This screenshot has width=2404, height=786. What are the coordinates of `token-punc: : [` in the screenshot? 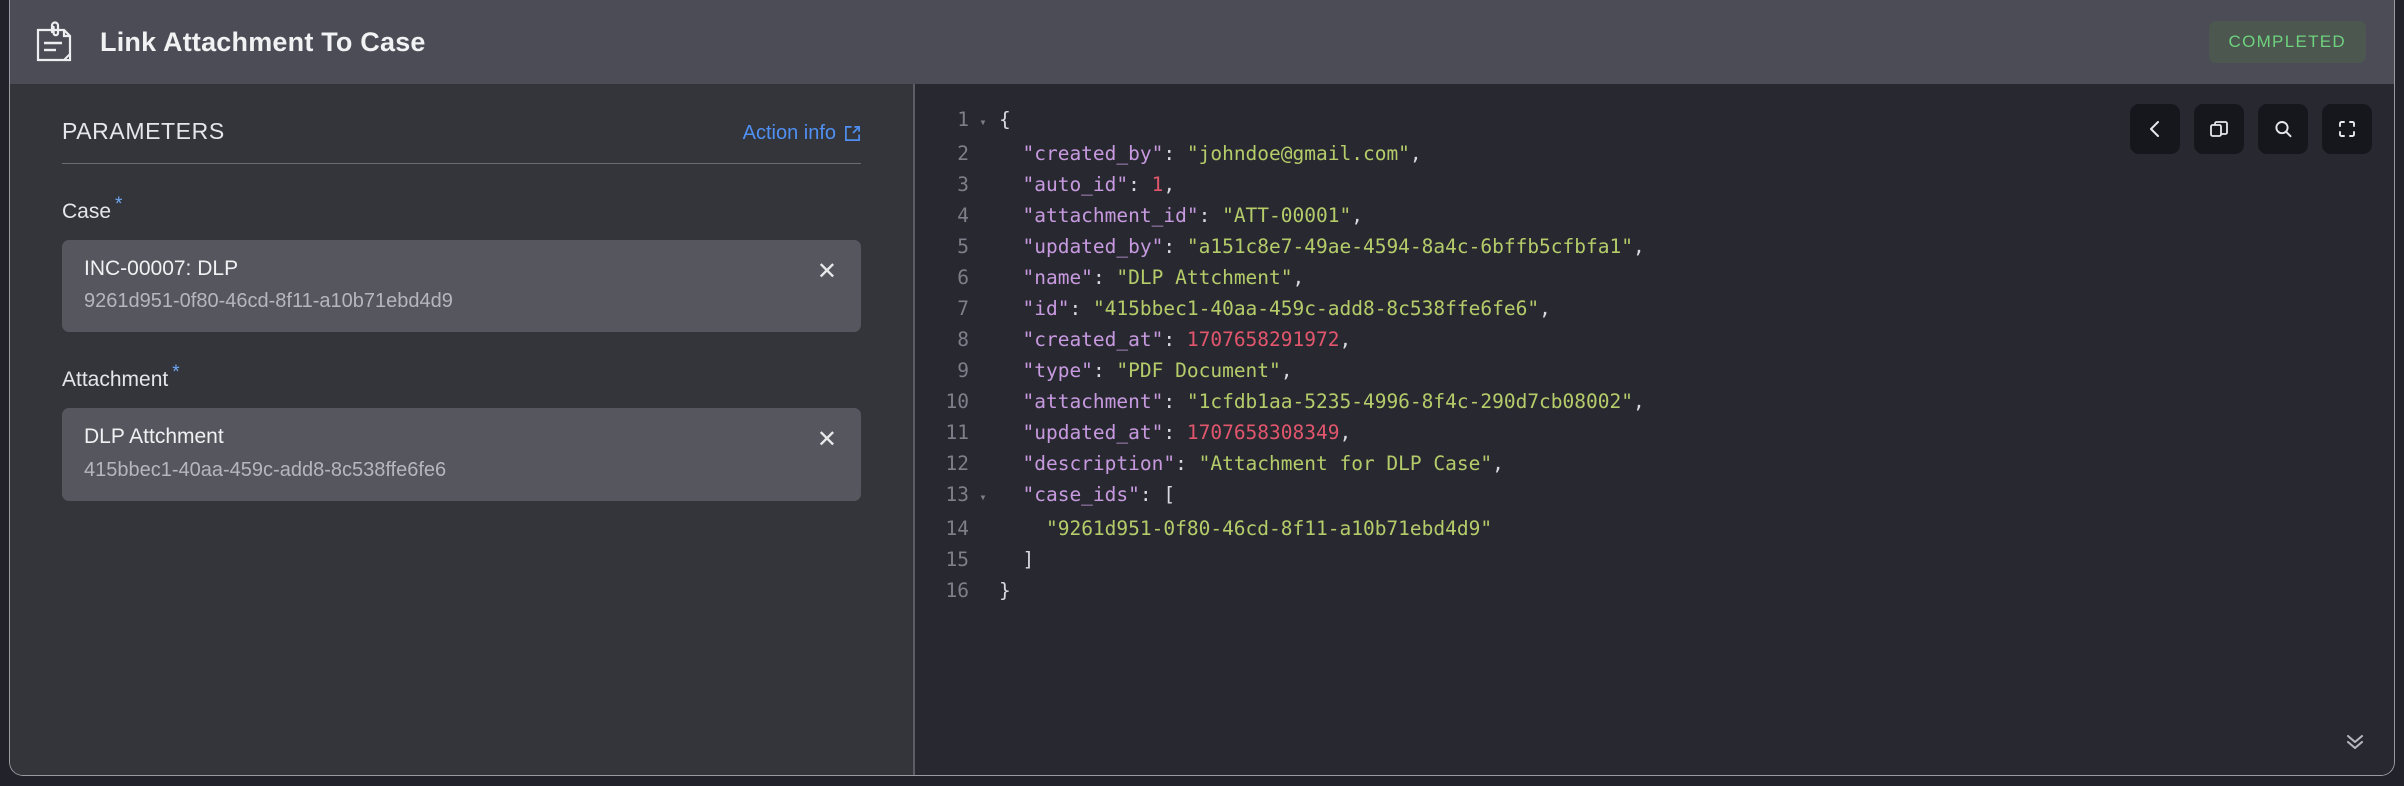 It's located at (1157, 494).